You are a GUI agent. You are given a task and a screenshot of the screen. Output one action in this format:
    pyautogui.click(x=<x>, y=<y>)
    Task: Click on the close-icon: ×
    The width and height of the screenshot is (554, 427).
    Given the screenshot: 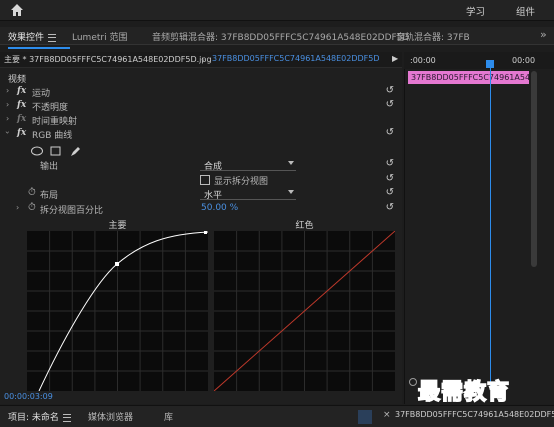 What is the action you would take?
    pyautogui.click(x=387, y=415)
    